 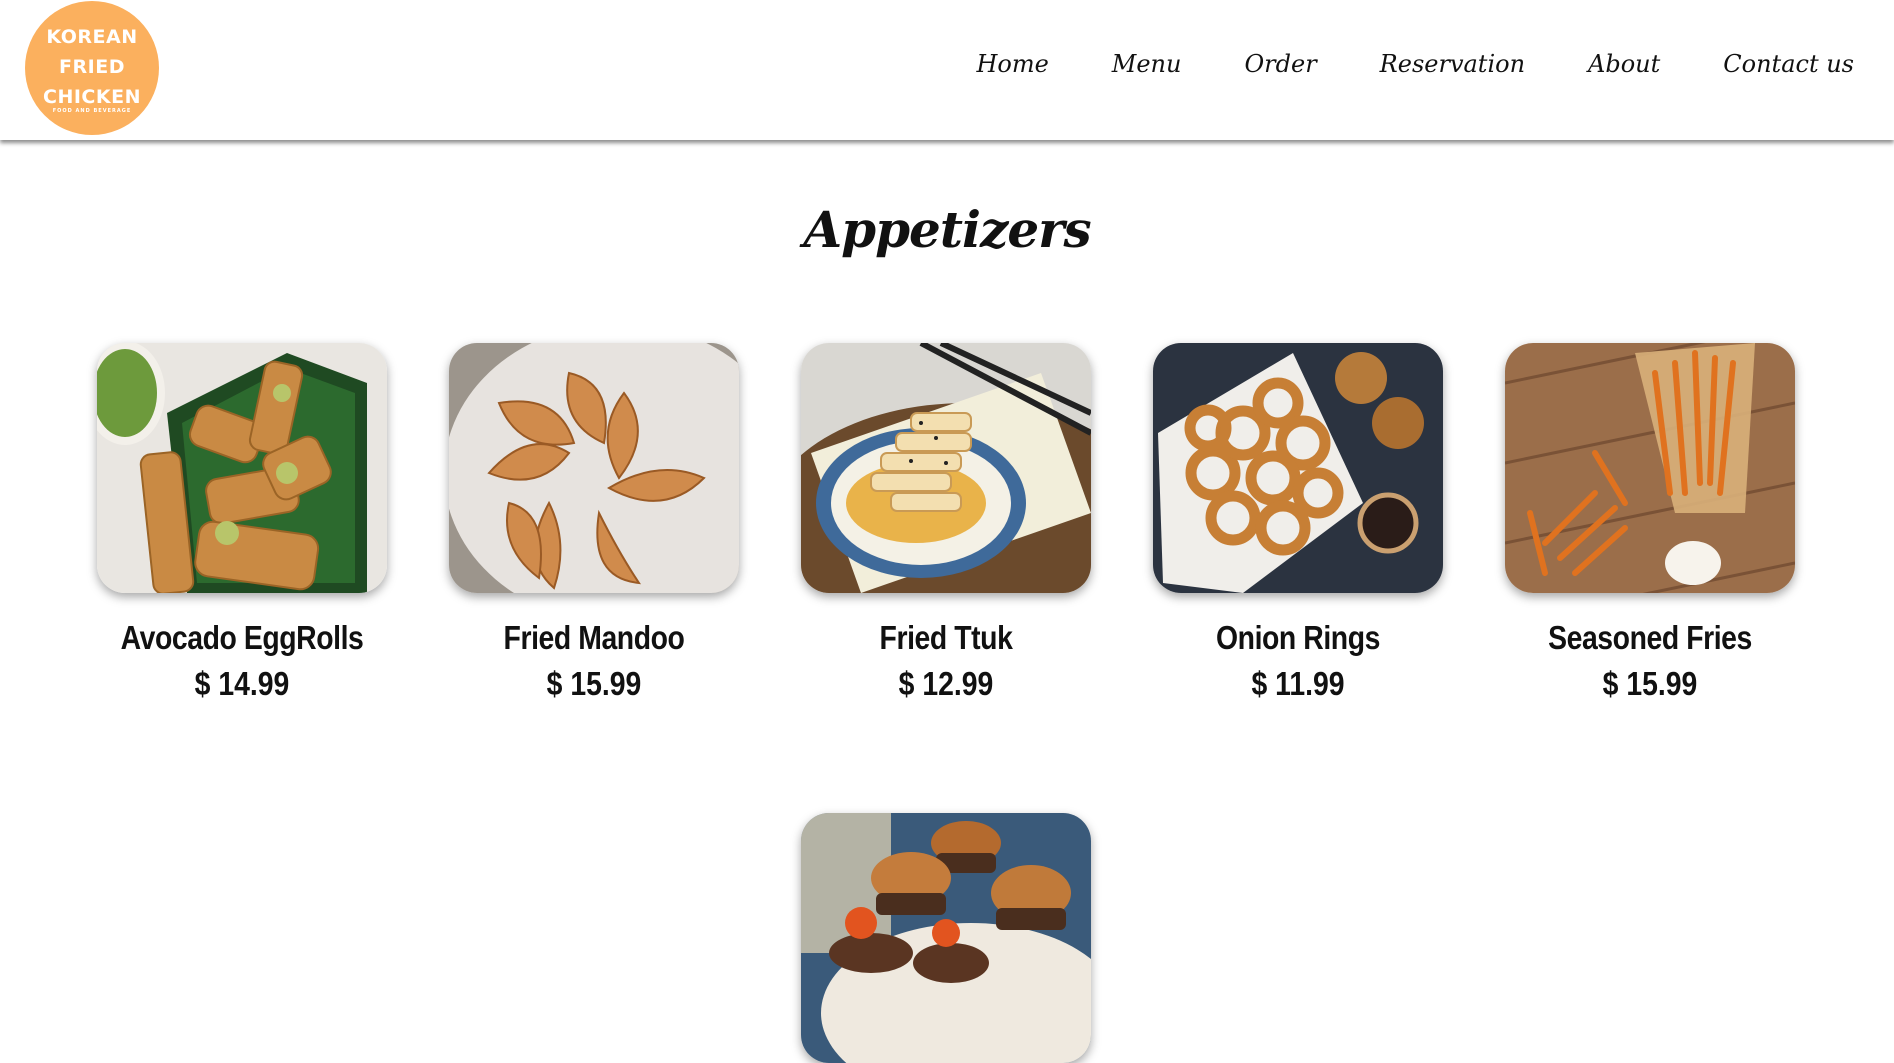 I want to click on fried-mandoo-photo, so click(x=594, y=468).